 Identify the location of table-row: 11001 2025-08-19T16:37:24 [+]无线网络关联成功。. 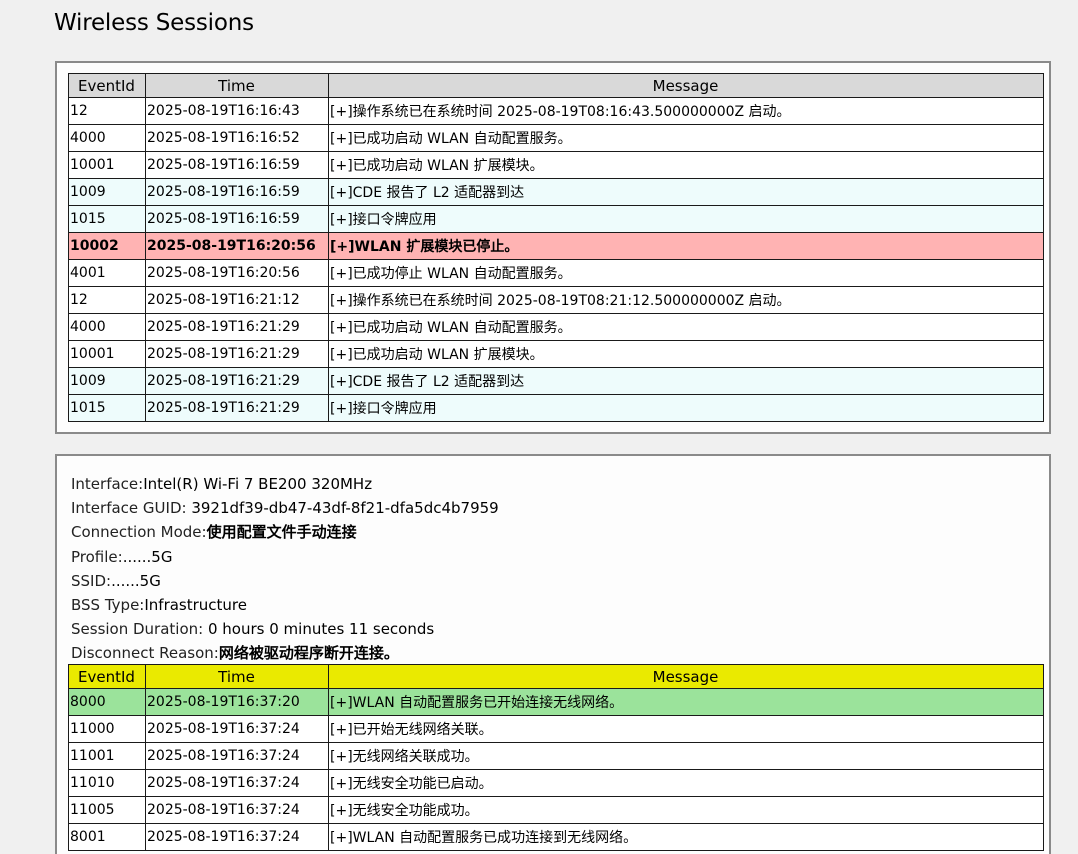
(556, 756).